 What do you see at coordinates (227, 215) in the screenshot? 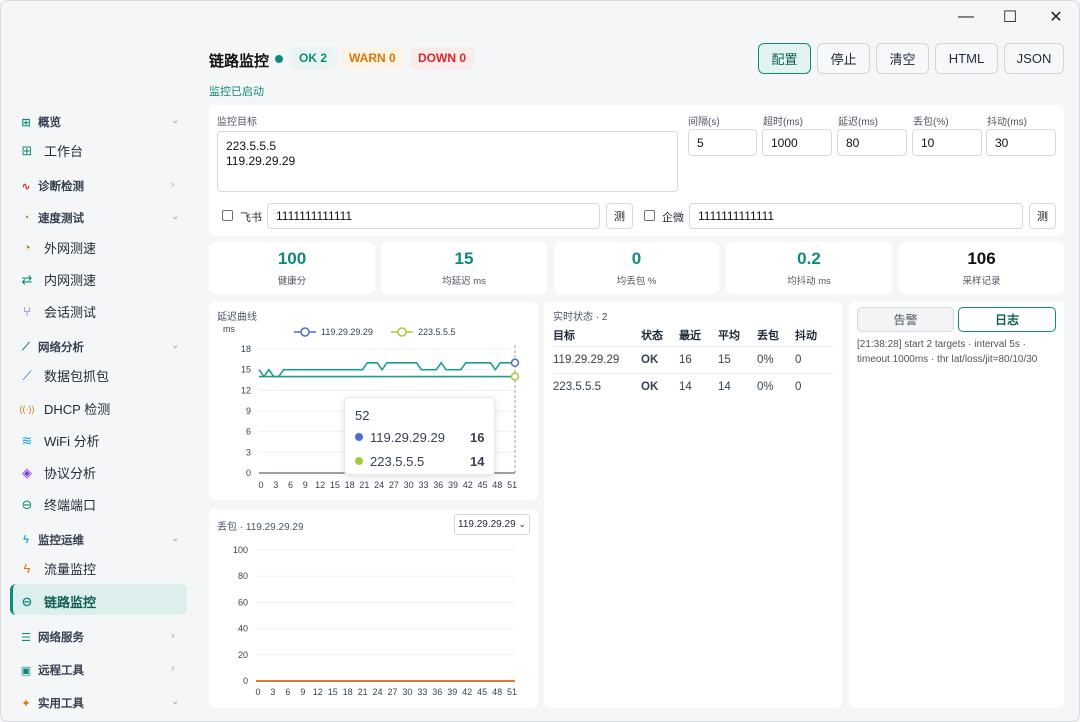
I see `feishu-checkbox` at bounding box center [227, 215].